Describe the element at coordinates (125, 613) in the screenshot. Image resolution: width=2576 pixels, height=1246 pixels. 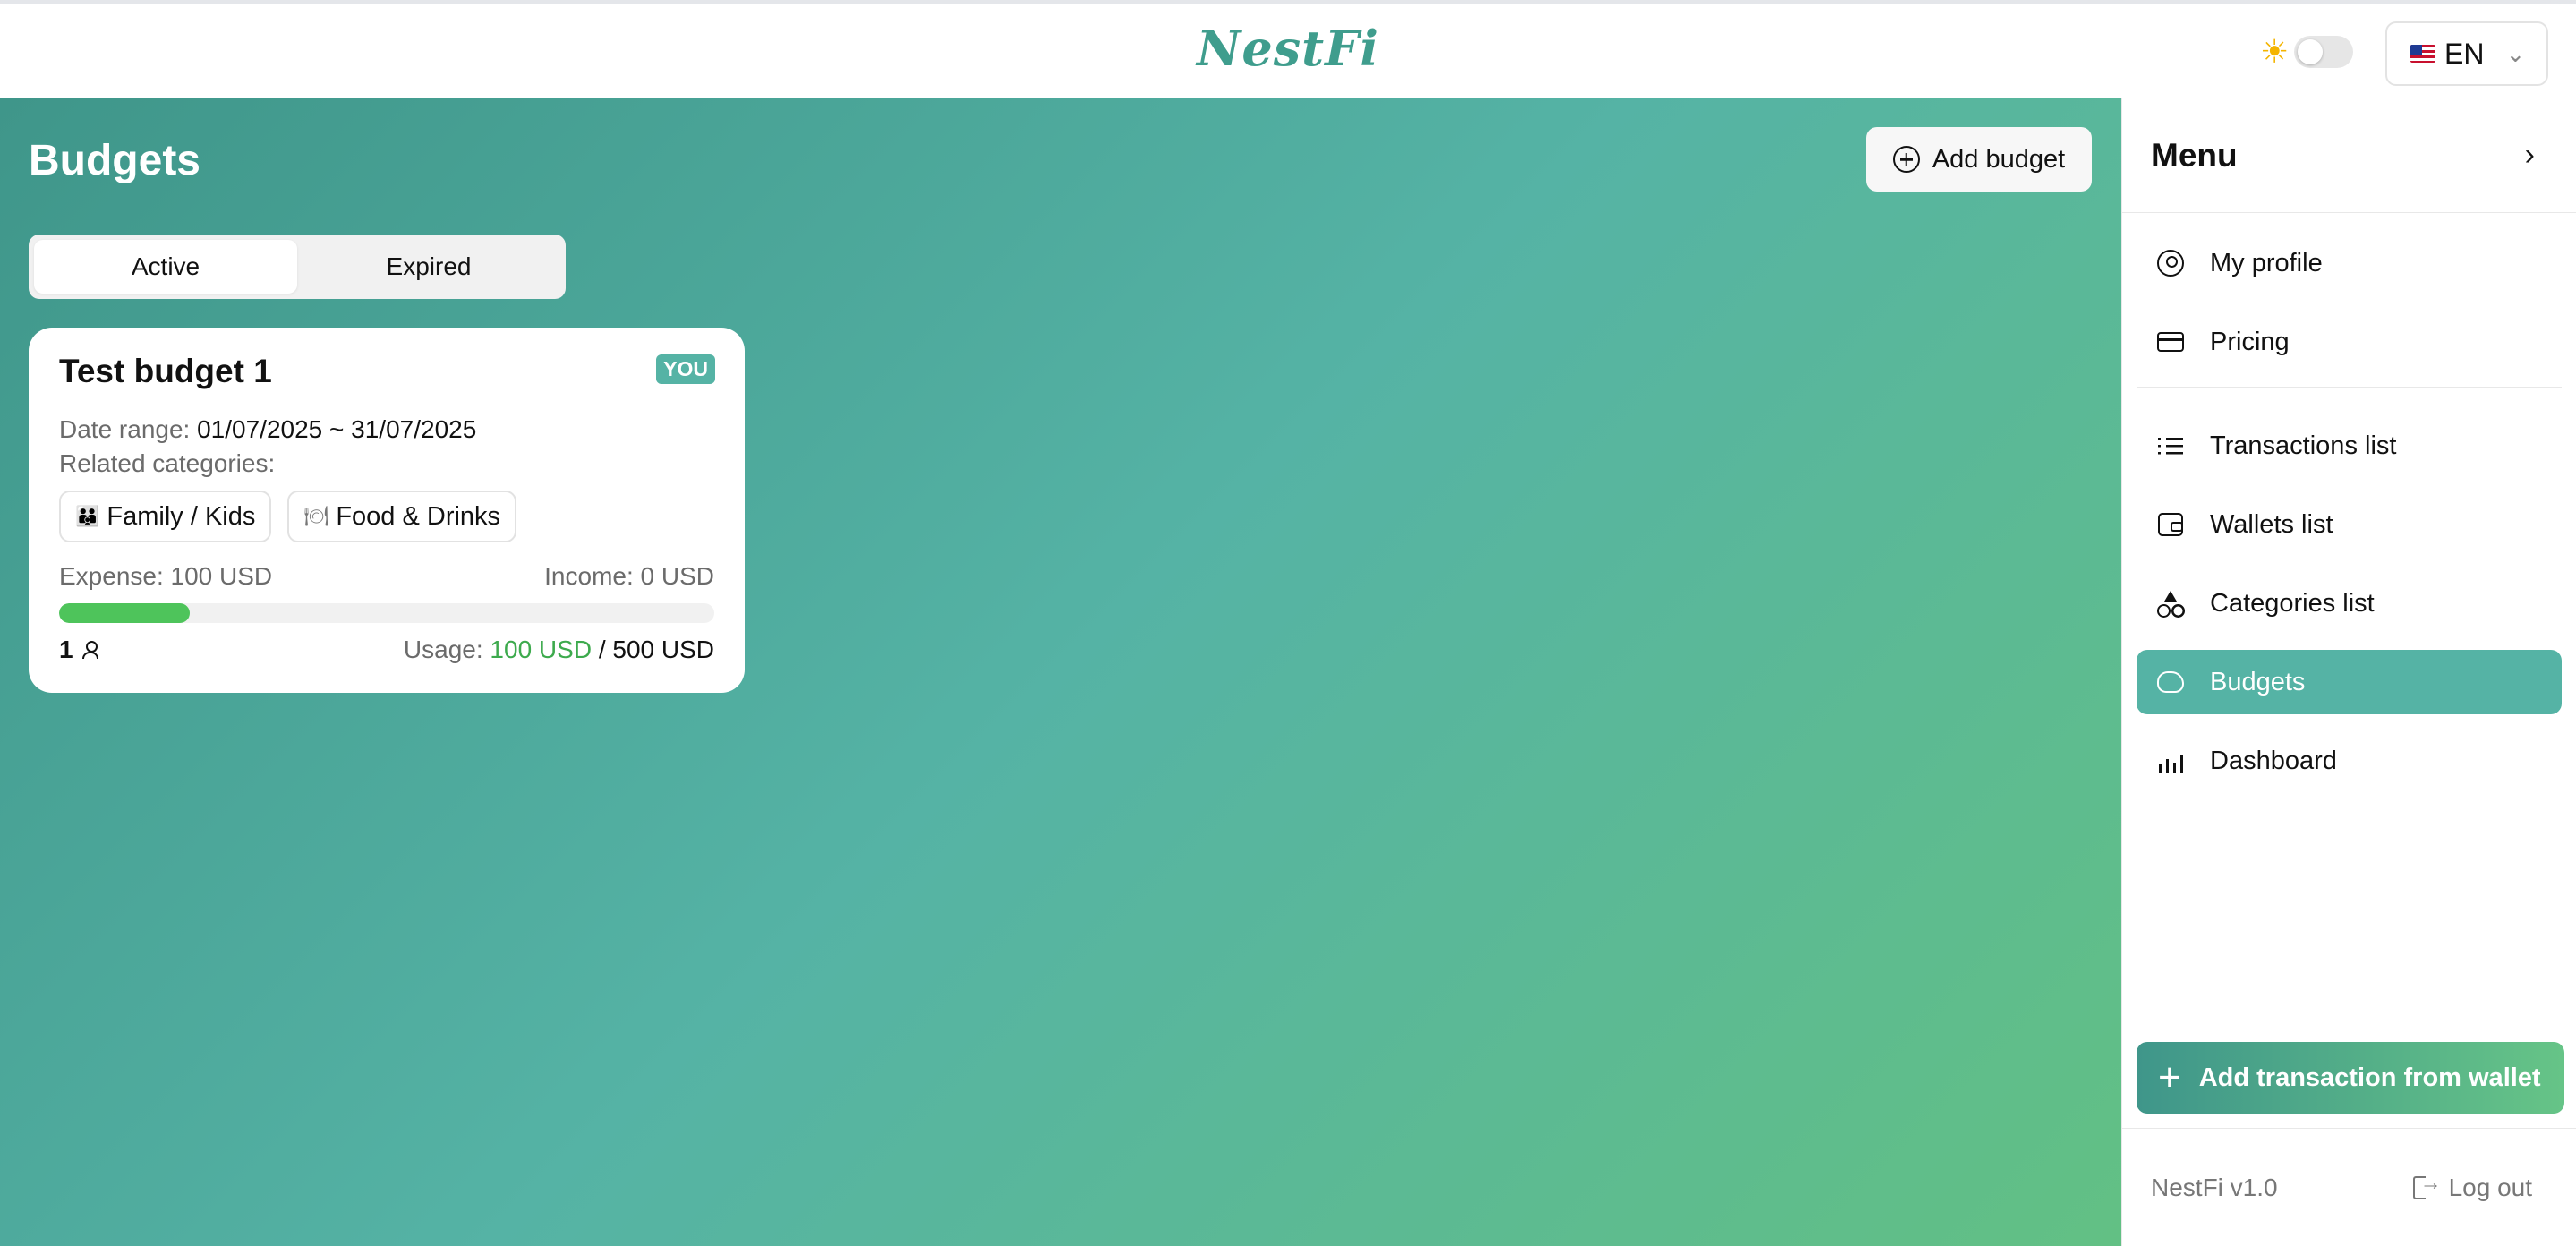
I see `usage-progress-fill` at that location.